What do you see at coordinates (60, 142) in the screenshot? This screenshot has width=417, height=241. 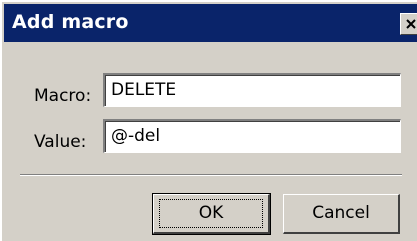 I see `value-label: Value:` at bounding box center [60, 142].